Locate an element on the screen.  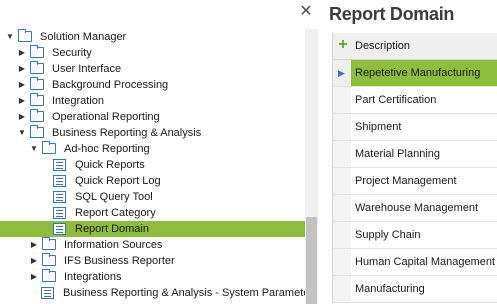
list-item: Human Capital Management is located at coordinates (415, 262).